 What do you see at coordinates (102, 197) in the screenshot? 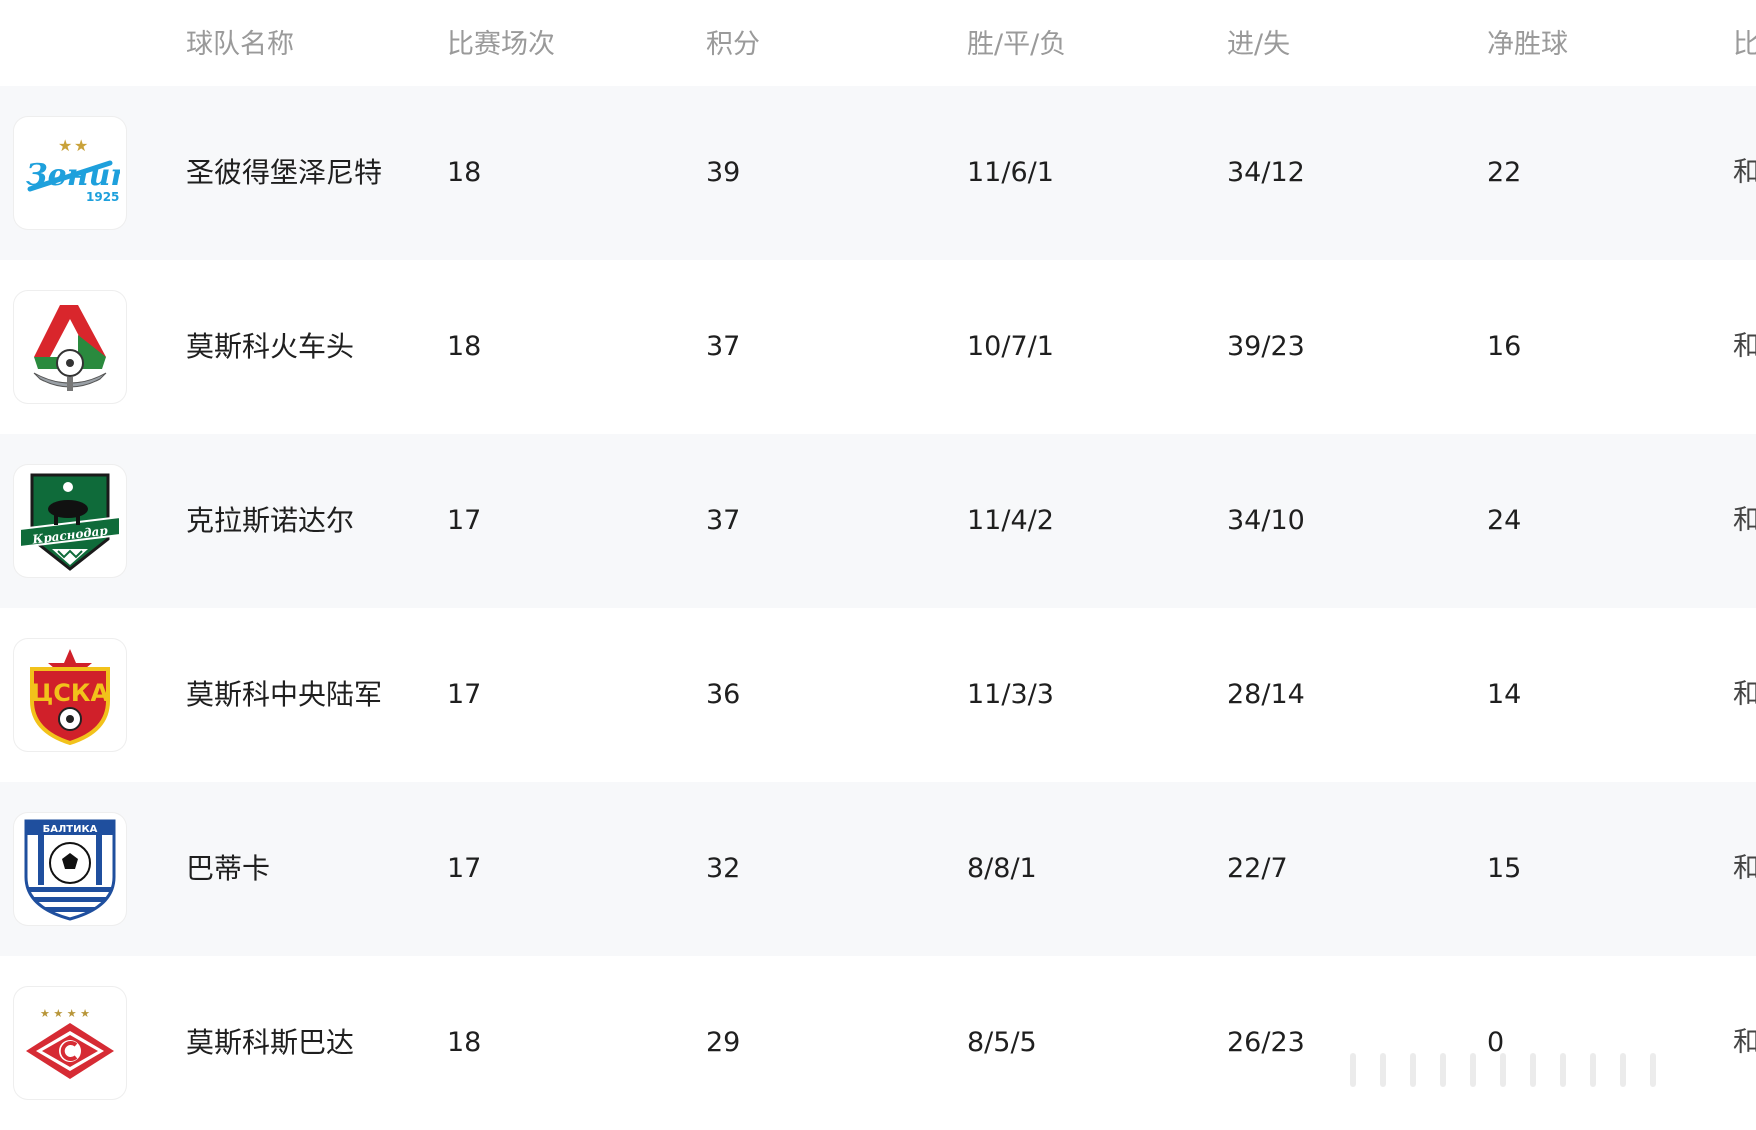
I see `zenit-logo-year: 1925` at bounding box center [102, 197].